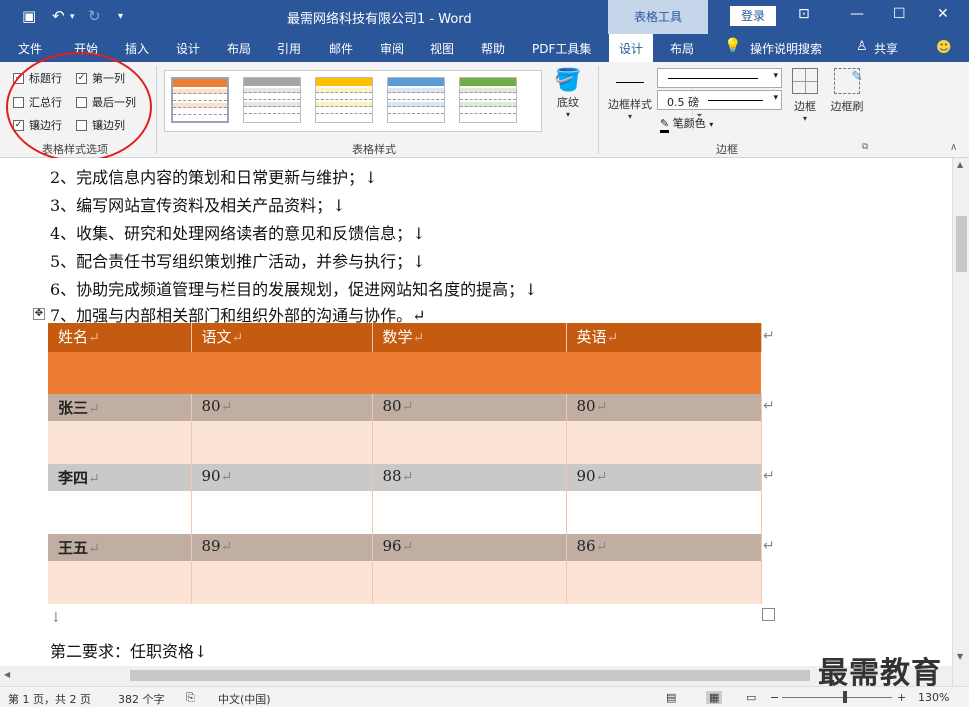 Image resolution: width=969 pixels, height=707 pixels. What do you see at coordinates (73, 478) in the screenshot?
I see `row-name: 李四` at bounding box center [73, 478].